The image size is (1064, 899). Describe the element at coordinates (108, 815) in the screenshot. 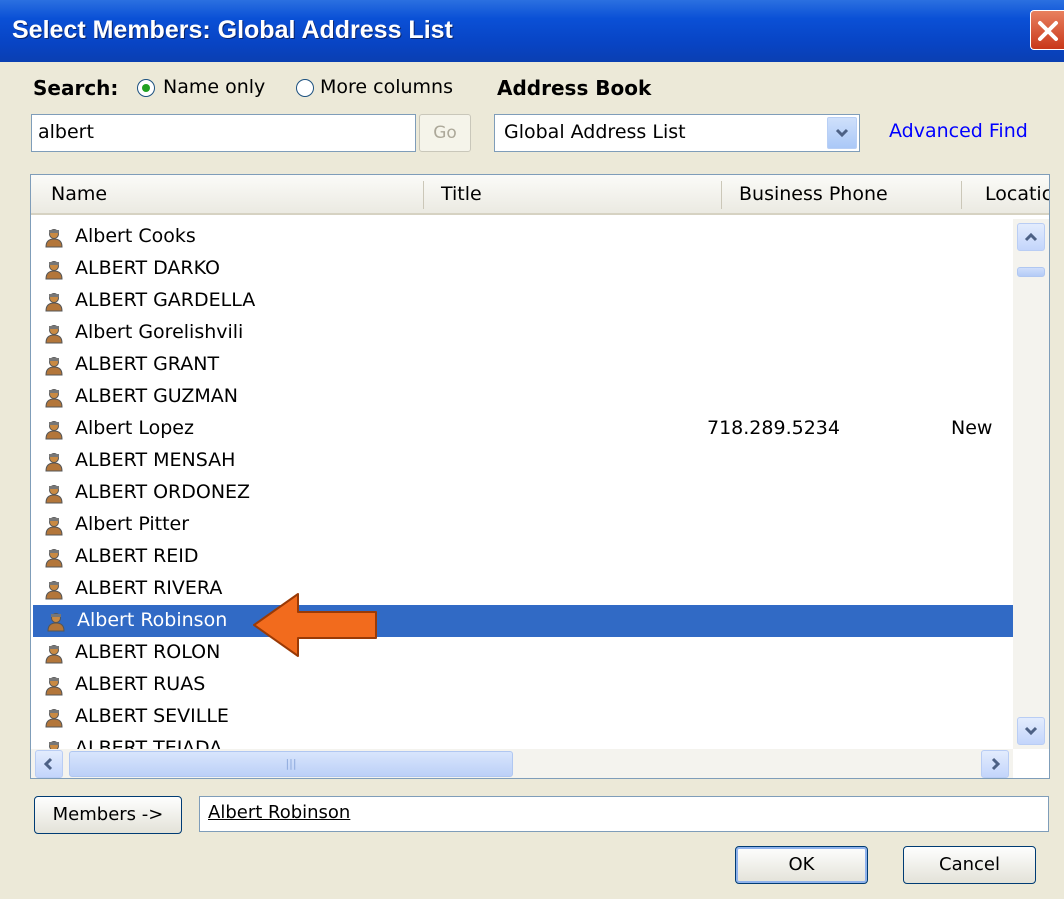

I see `members-button: Members ->` at that location.